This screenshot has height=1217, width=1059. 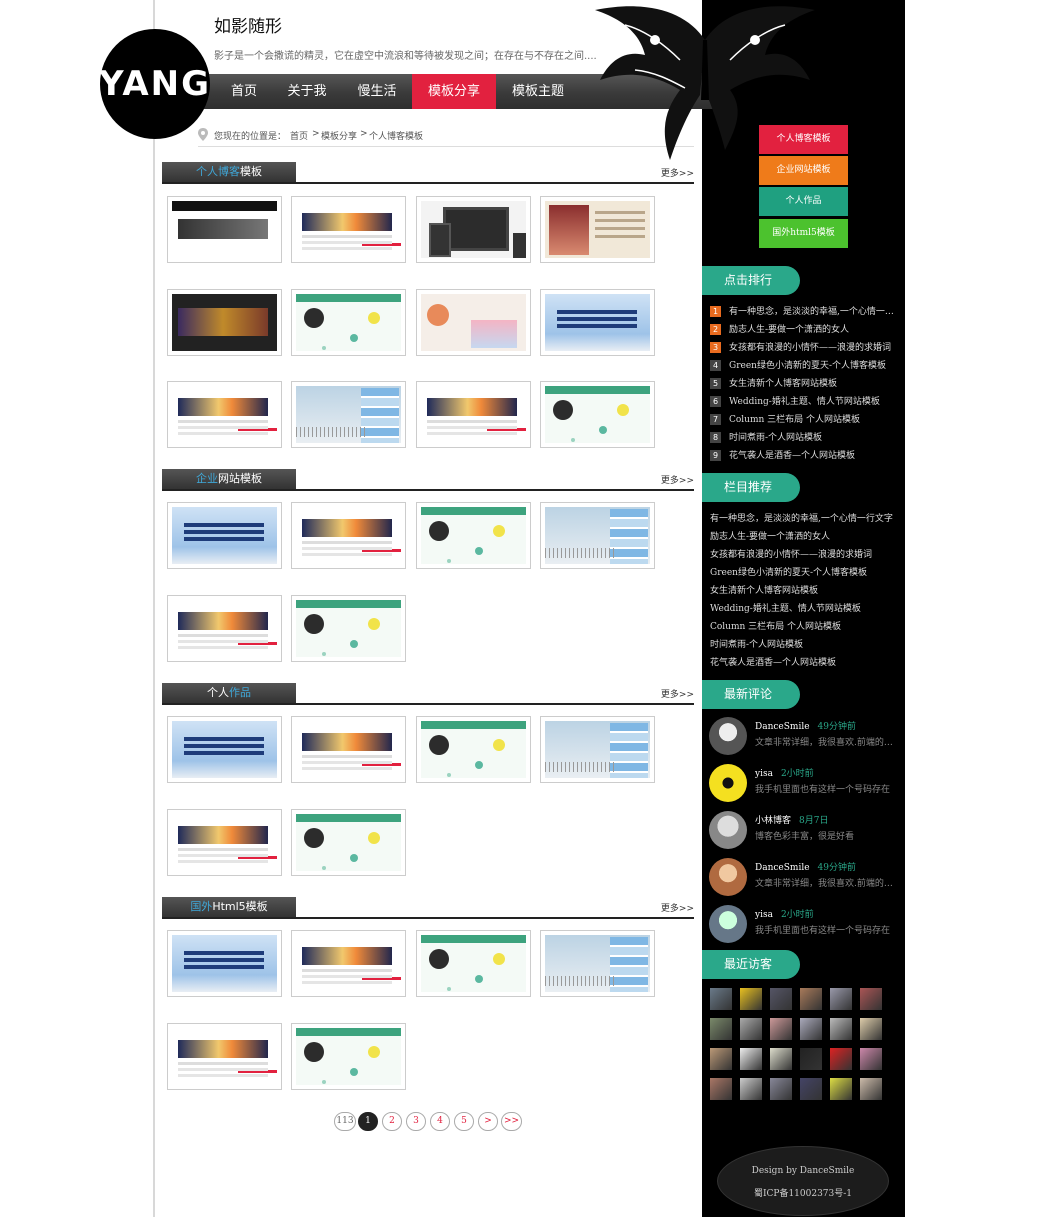 What do you see at coordinates (804, 348) in the screenshot?
I see `ranking-item: 3 女孩都有浪漫的小情怀——浪漫的求婚词` at bounding box center [804, 348].